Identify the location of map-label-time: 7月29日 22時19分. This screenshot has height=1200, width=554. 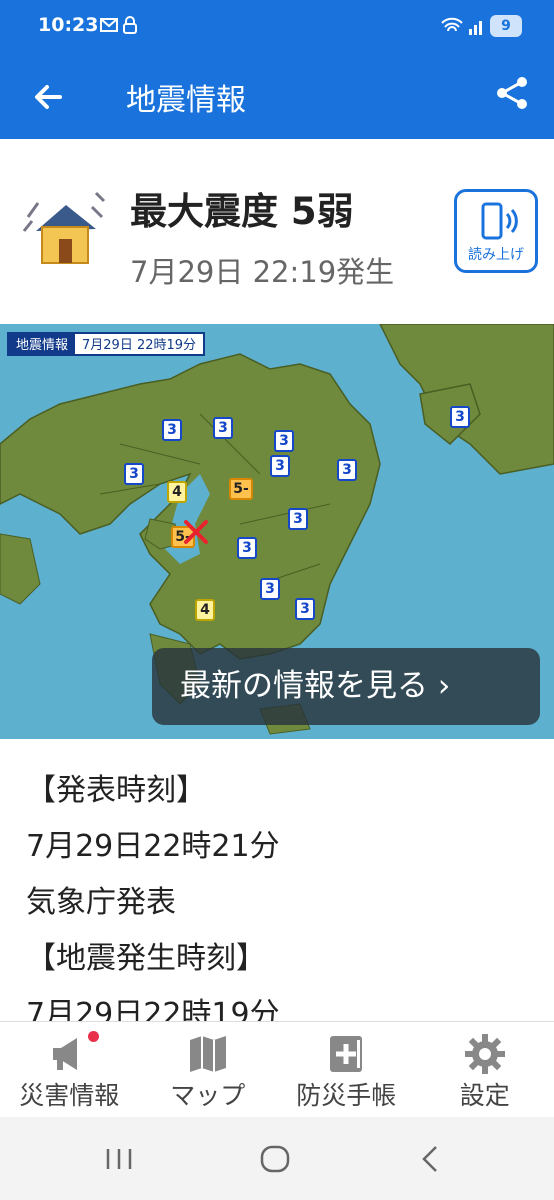
(139, 345).